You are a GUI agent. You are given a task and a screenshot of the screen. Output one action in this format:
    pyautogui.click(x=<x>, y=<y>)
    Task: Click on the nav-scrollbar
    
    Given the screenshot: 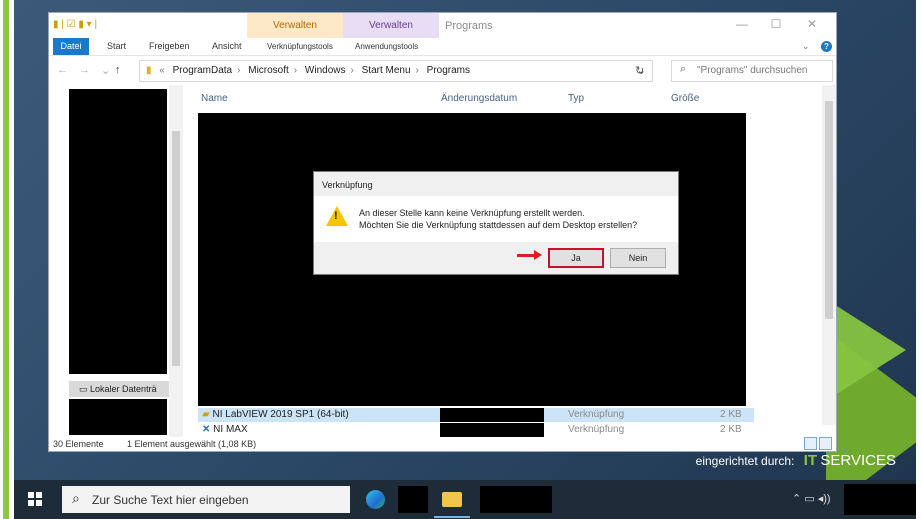 What is the action you would take?
    pyautogui.click(x=176, y=261)
    